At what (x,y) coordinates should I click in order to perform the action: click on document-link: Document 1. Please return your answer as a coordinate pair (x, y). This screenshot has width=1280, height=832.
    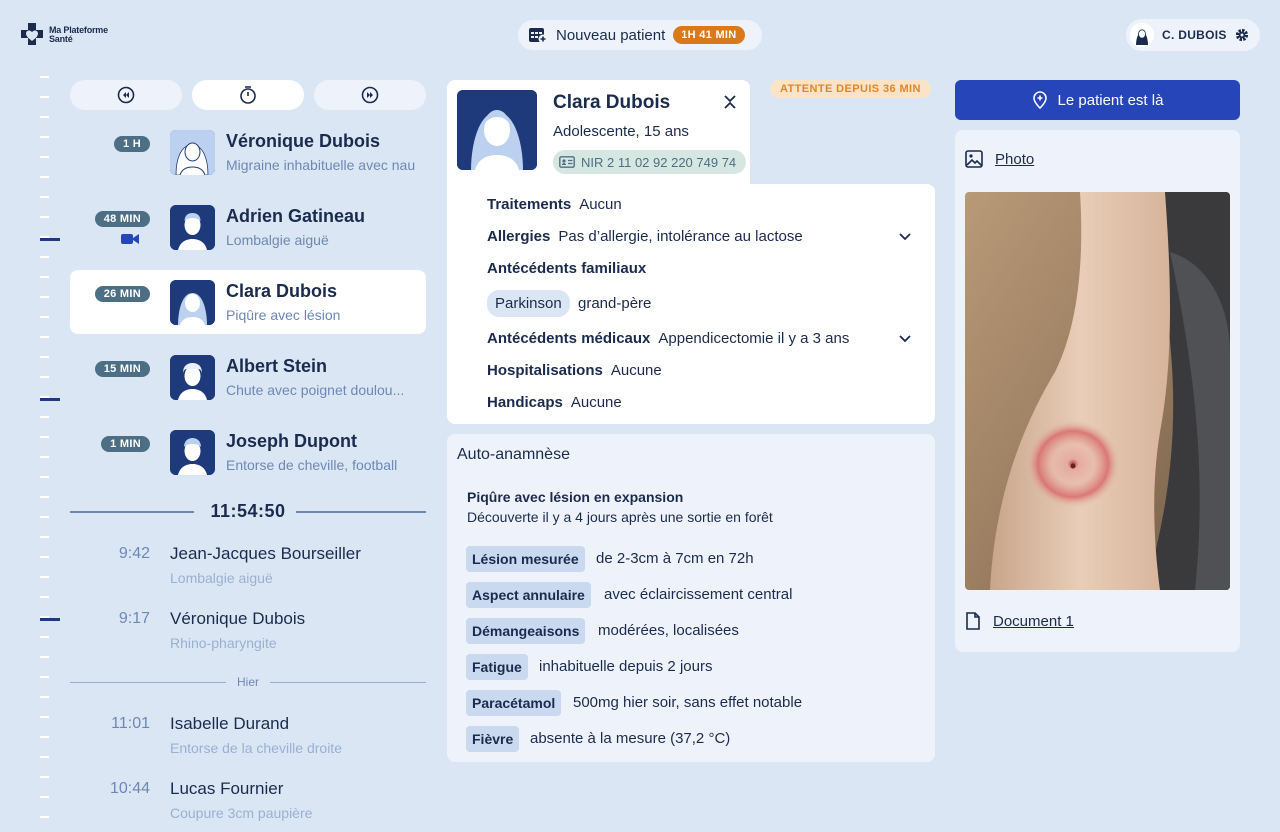
    Looking at the image, I should click on (1019, 621).